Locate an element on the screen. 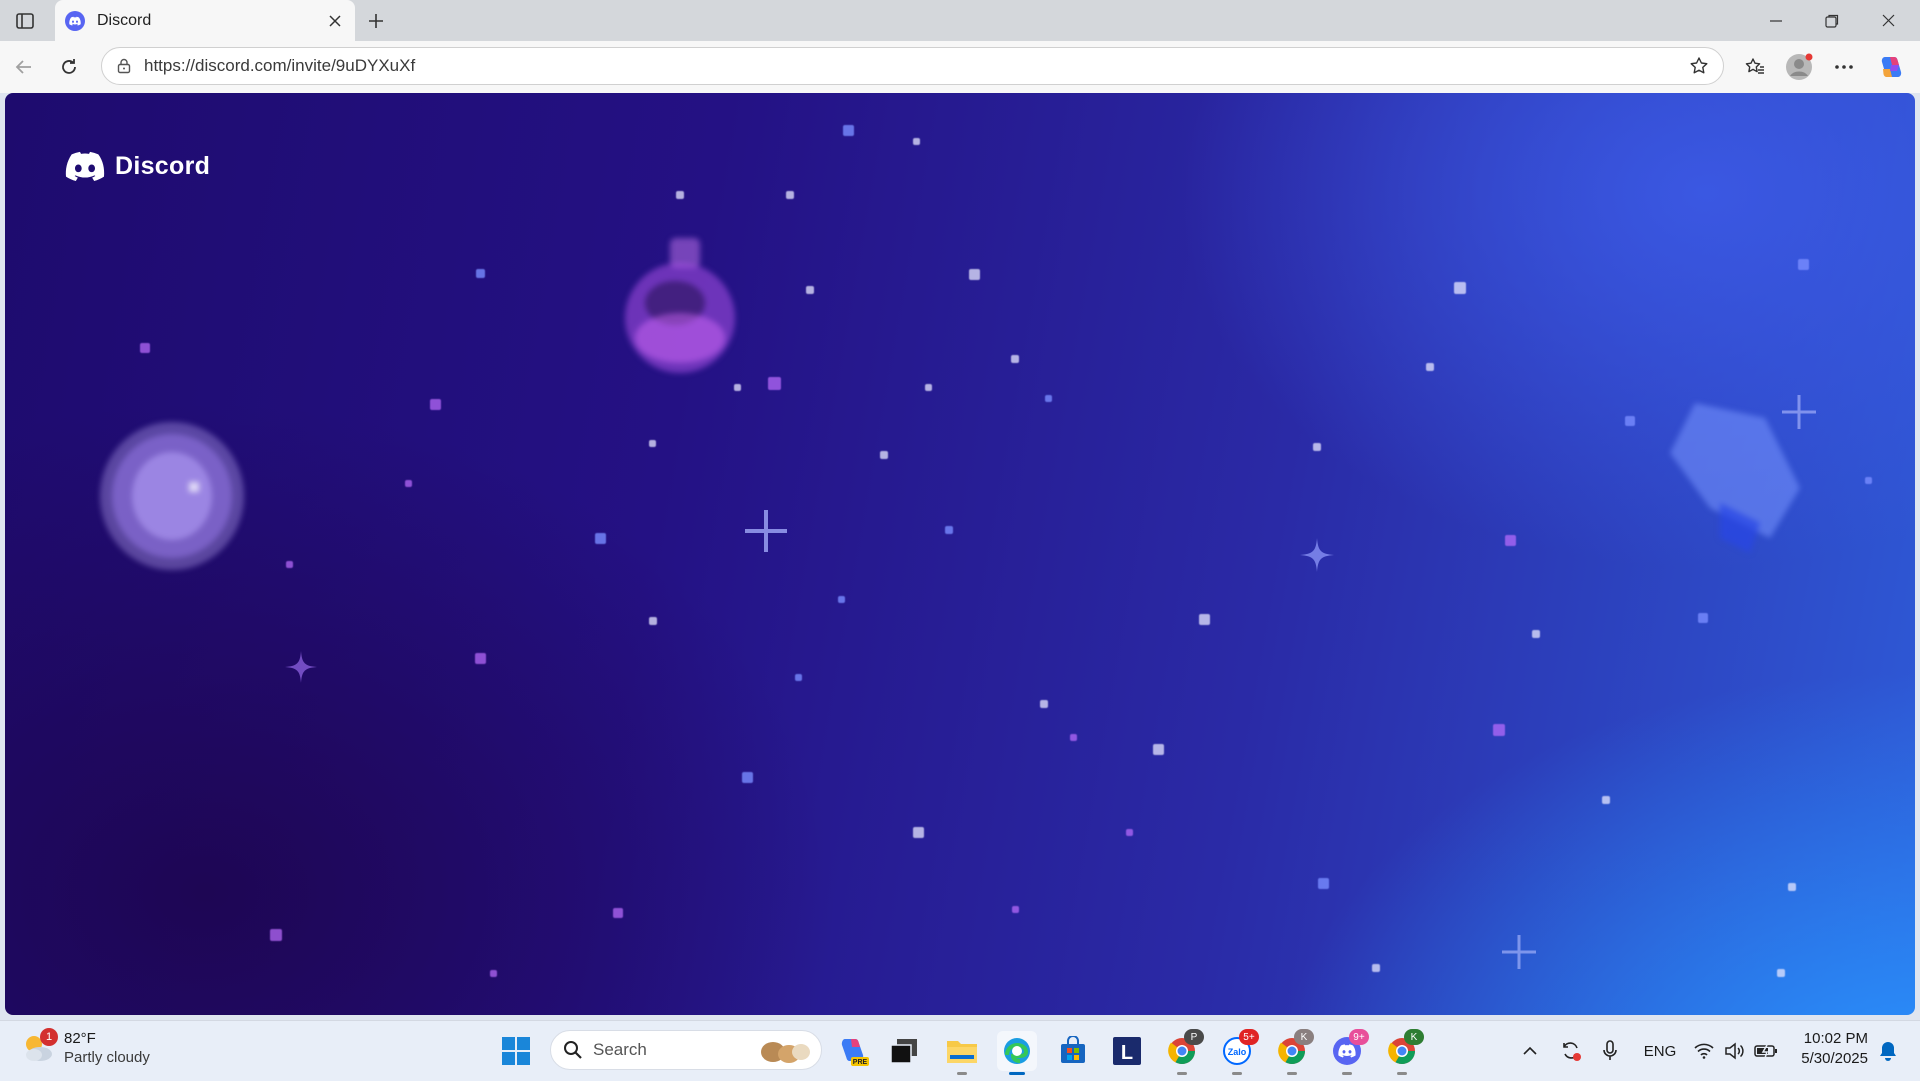 Image resolution: width=1920 pixels, height=1081 pixels. new-tab-button is located at coordinates (376, 21).